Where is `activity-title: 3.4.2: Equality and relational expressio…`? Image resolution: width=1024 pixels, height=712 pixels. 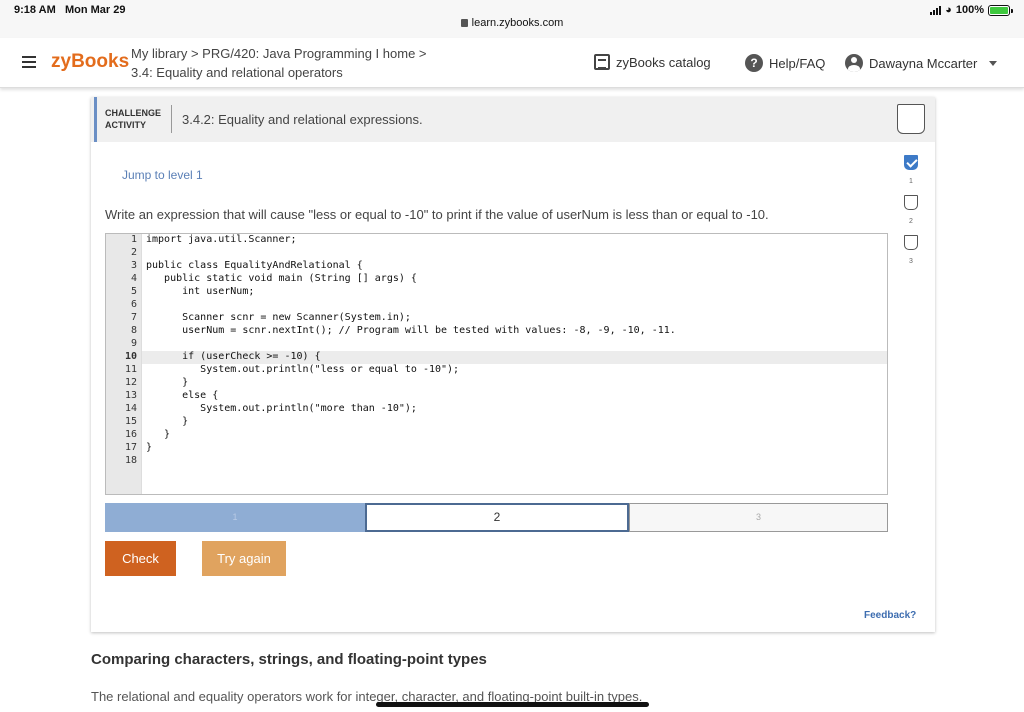 activity-title: 3.4.2: Equality and relational expressio… is located at coordinates (302, 119).